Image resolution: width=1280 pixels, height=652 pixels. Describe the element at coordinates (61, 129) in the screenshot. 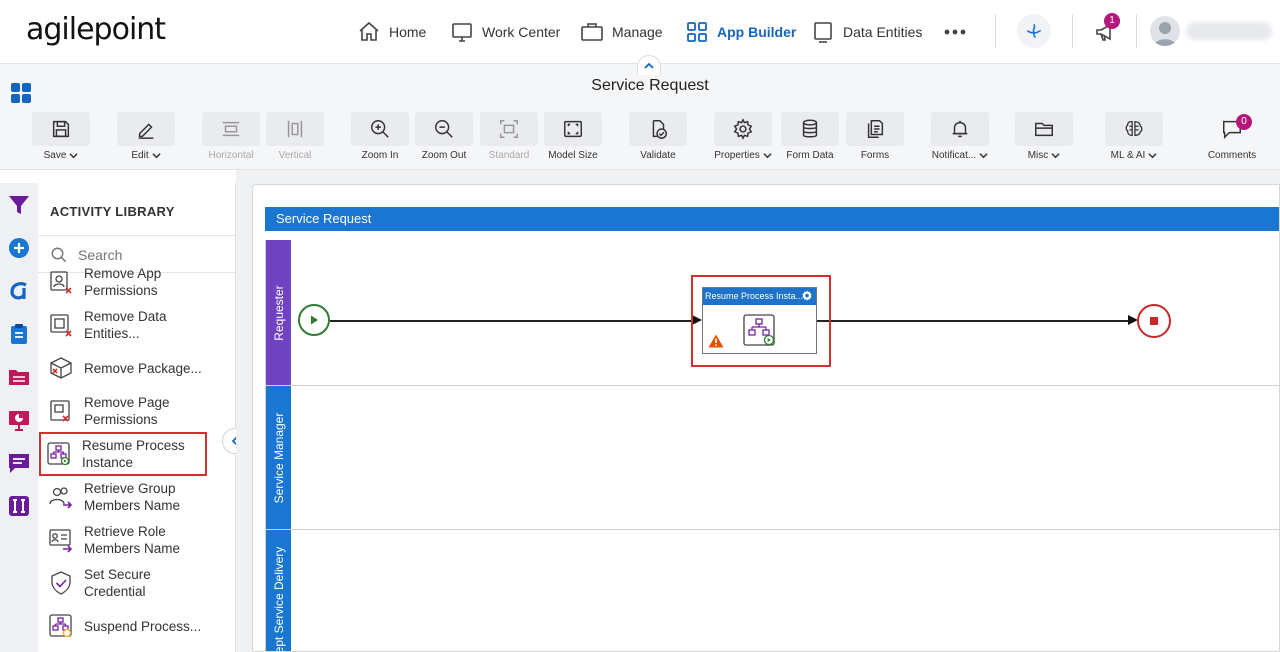

I see `save-icon` at that location.